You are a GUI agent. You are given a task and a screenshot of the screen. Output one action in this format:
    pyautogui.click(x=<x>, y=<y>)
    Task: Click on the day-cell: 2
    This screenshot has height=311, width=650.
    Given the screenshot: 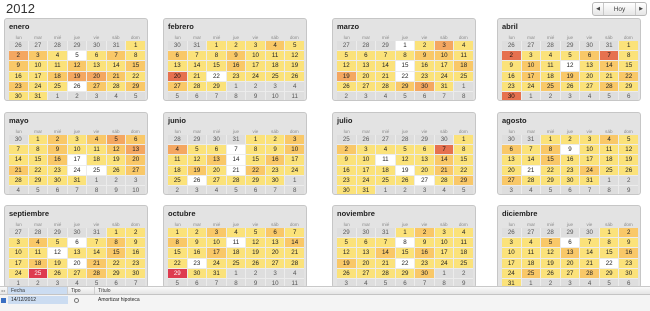 What is the action you would take?
    pyautogui.click(x=197, y=233)
    